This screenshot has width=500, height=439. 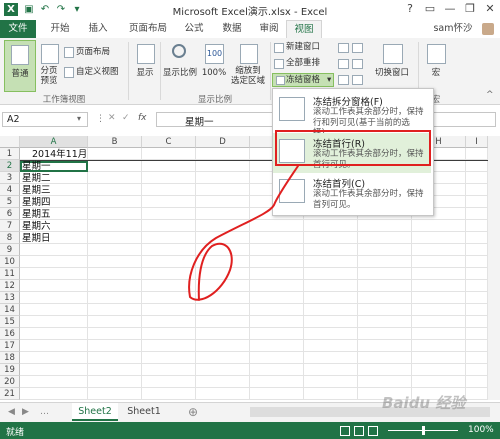 What do you see at coordinates (144, 412) in the screenshot?
I see `sheet-tab-sheet1: Sheet1` at bounding box center [144, 412].